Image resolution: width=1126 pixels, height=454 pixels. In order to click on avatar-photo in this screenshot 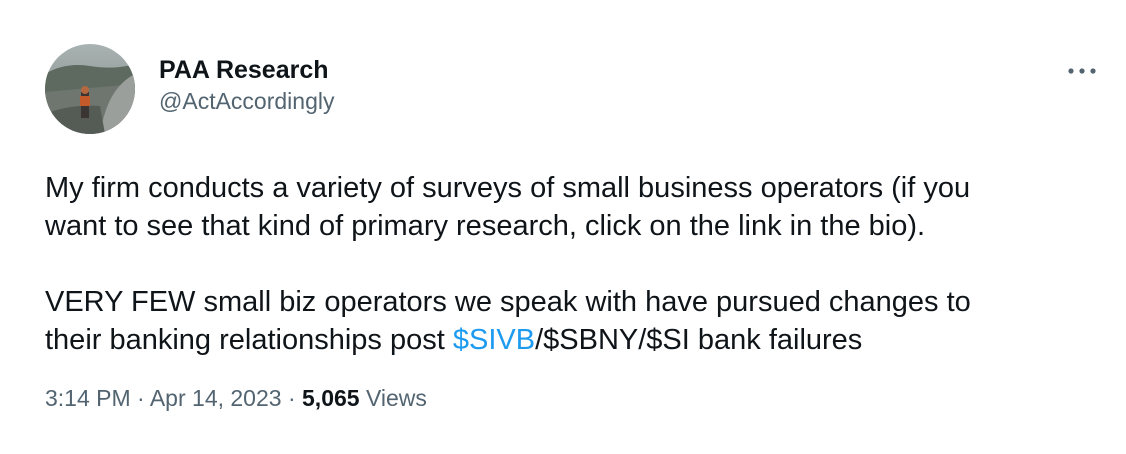, I will do `click(90, 89)`.